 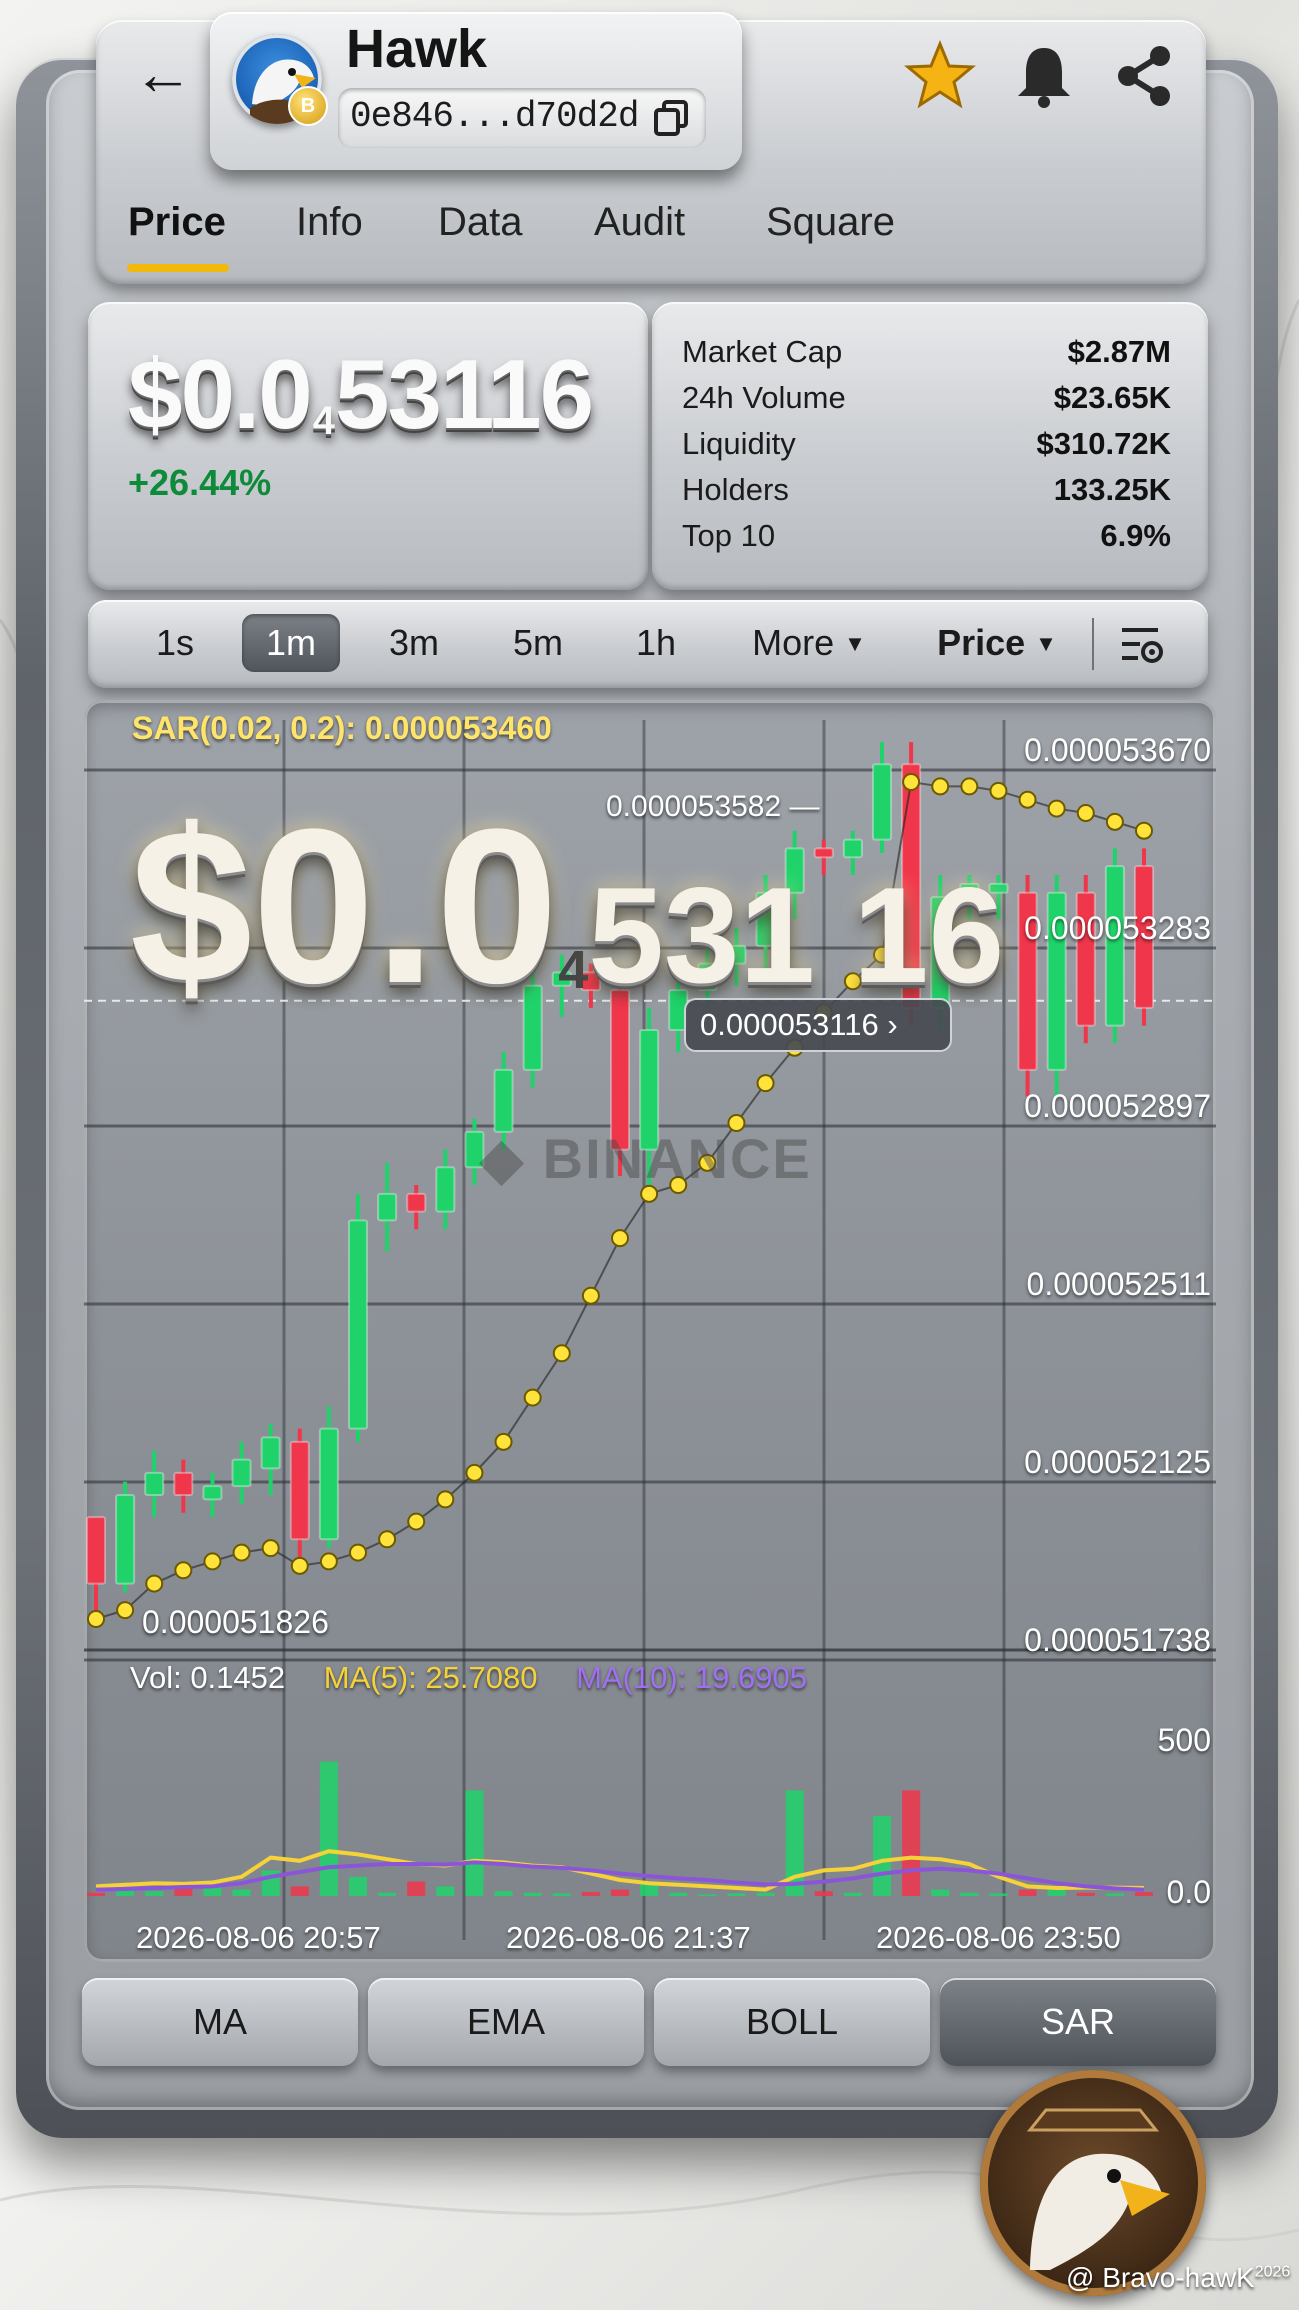 What do you see at coordinates (494, 116) in the screenshot?
I see `token-address: 0e846...d70d2d` at bounding box center [494, 116].